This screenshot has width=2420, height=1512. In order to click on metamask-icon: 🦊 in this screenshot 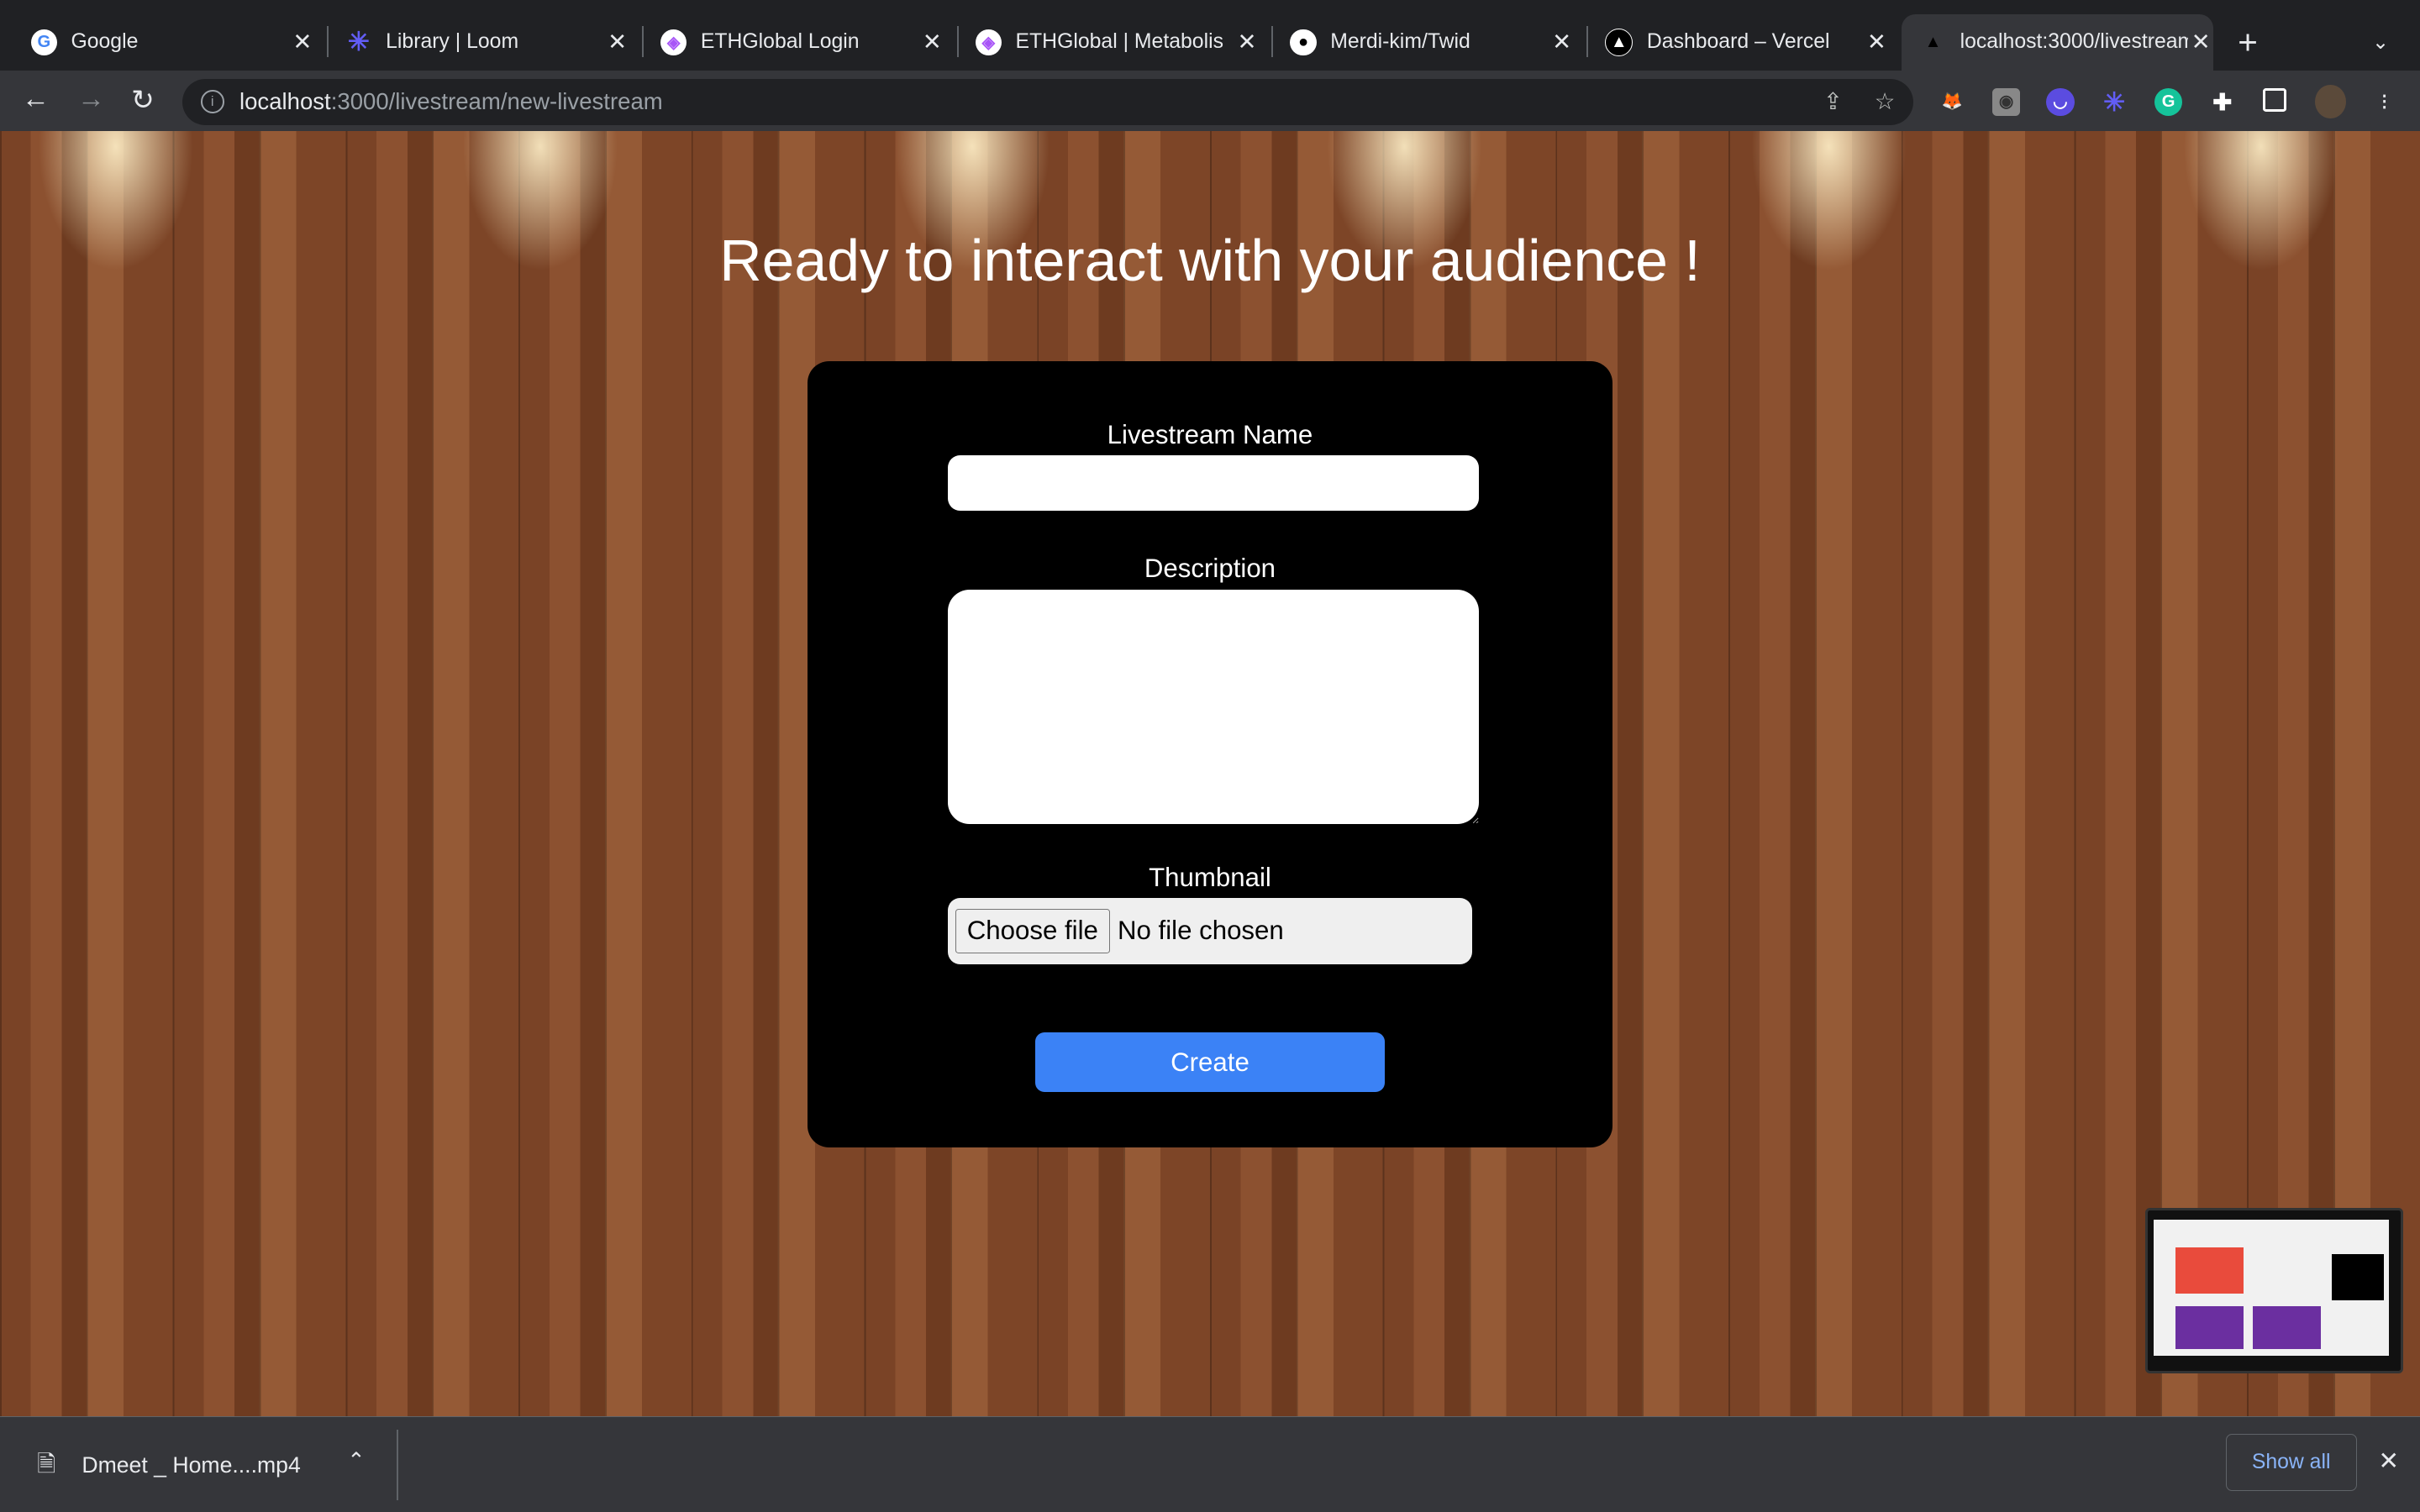, I will do `click(1952, 102)`.